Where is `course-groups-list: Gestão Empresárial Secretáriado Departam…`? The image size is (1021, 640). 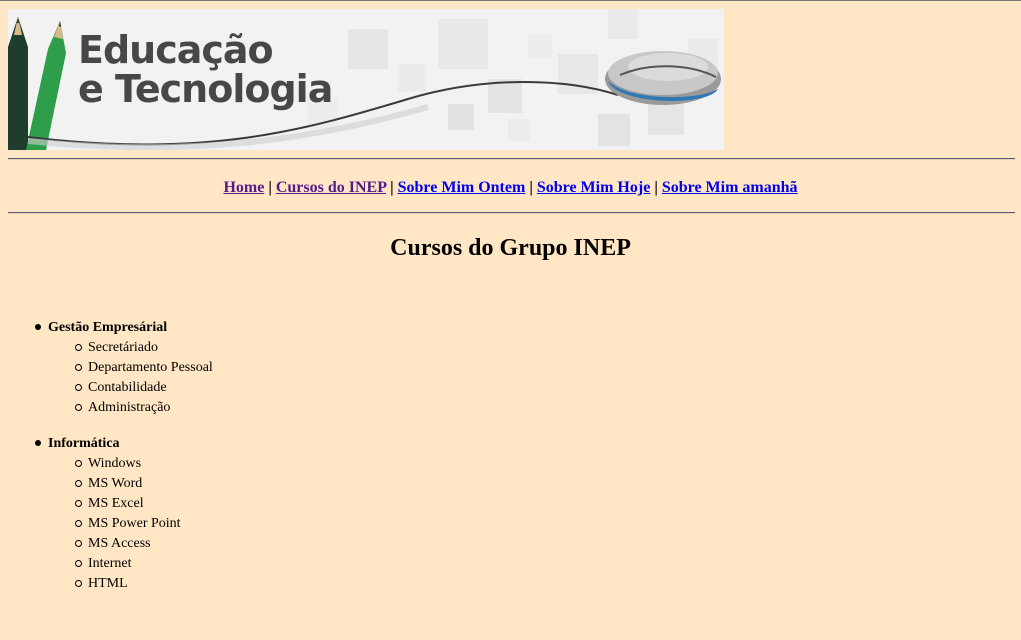
course-groups-list: Gestão Empresárial Secretáriado Departam… is located at coordinates (110, 464).